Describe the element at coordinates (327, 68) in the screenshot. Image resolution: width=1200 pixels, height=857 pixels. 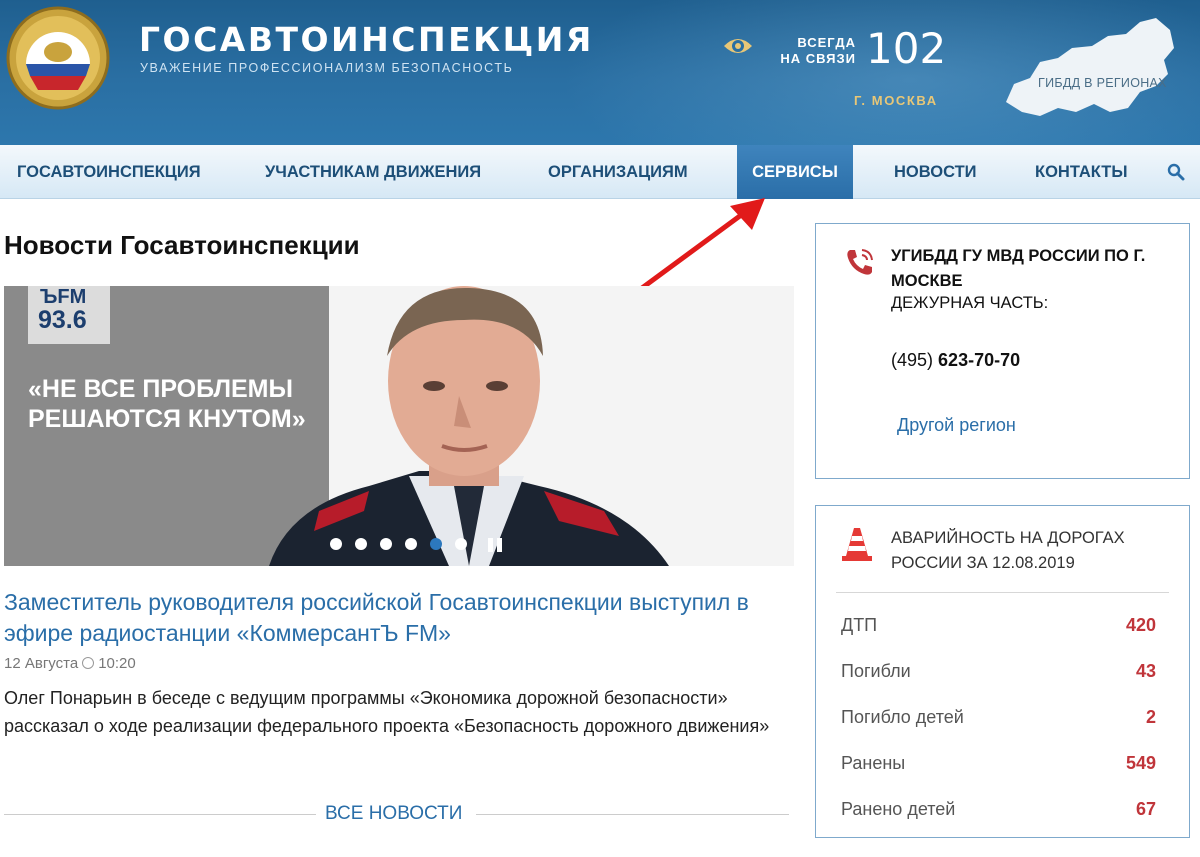
I see `site-subtitle: УВАЖЕНИЕ ПРОФЕССИОНАЛИЗМ БЕЗОПАСНОСТЬ` at that location.